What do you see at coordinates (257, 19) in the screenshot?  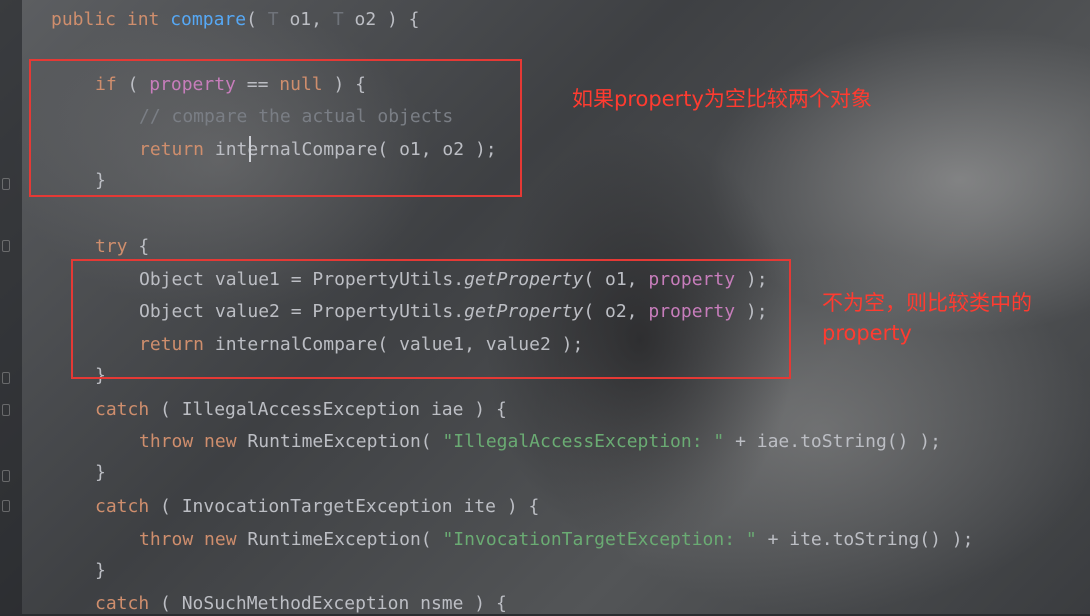 I see `code-token: (` at bounding box center [257, 19].